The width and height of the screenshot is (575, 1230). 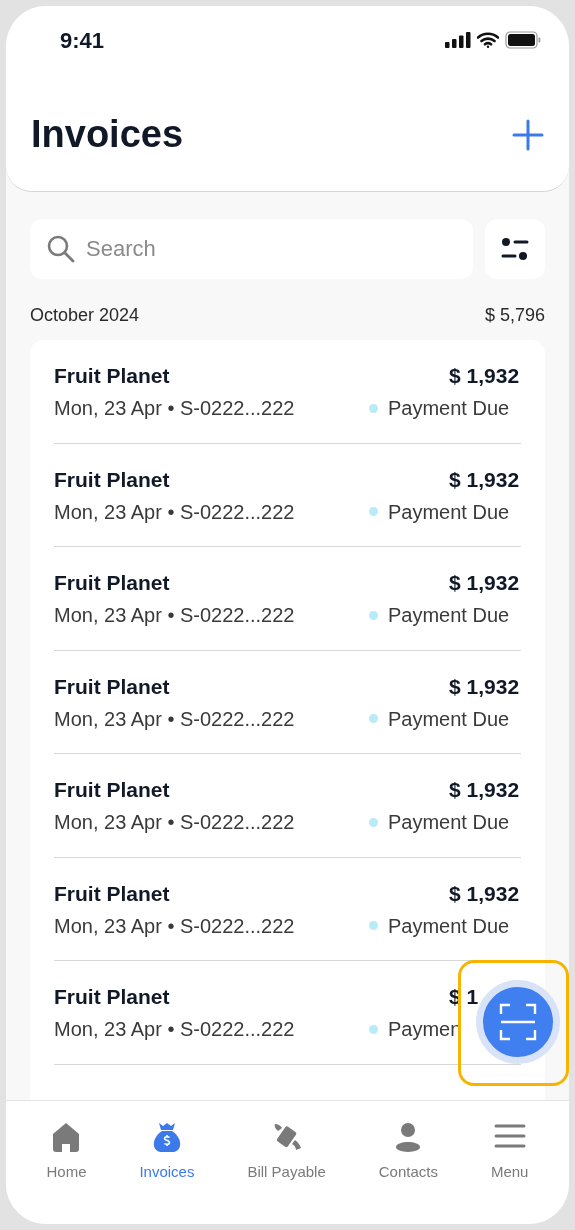 I want to click on nav-tab: Invoices, so click(x=167, y=1152).